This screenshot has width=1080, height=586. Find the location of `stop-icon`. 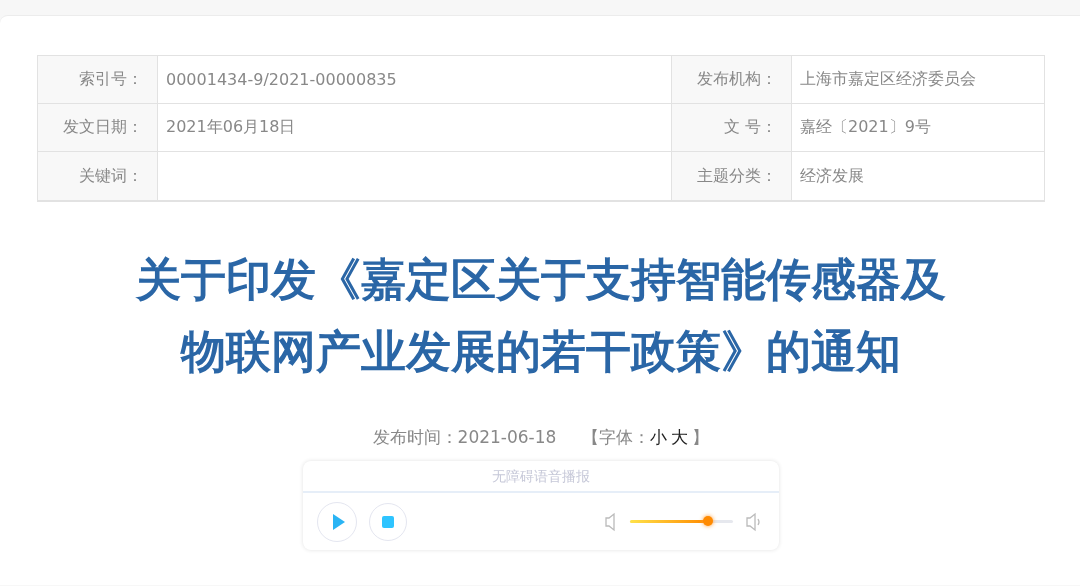

stop-icon is located at coordinates (388, 521).